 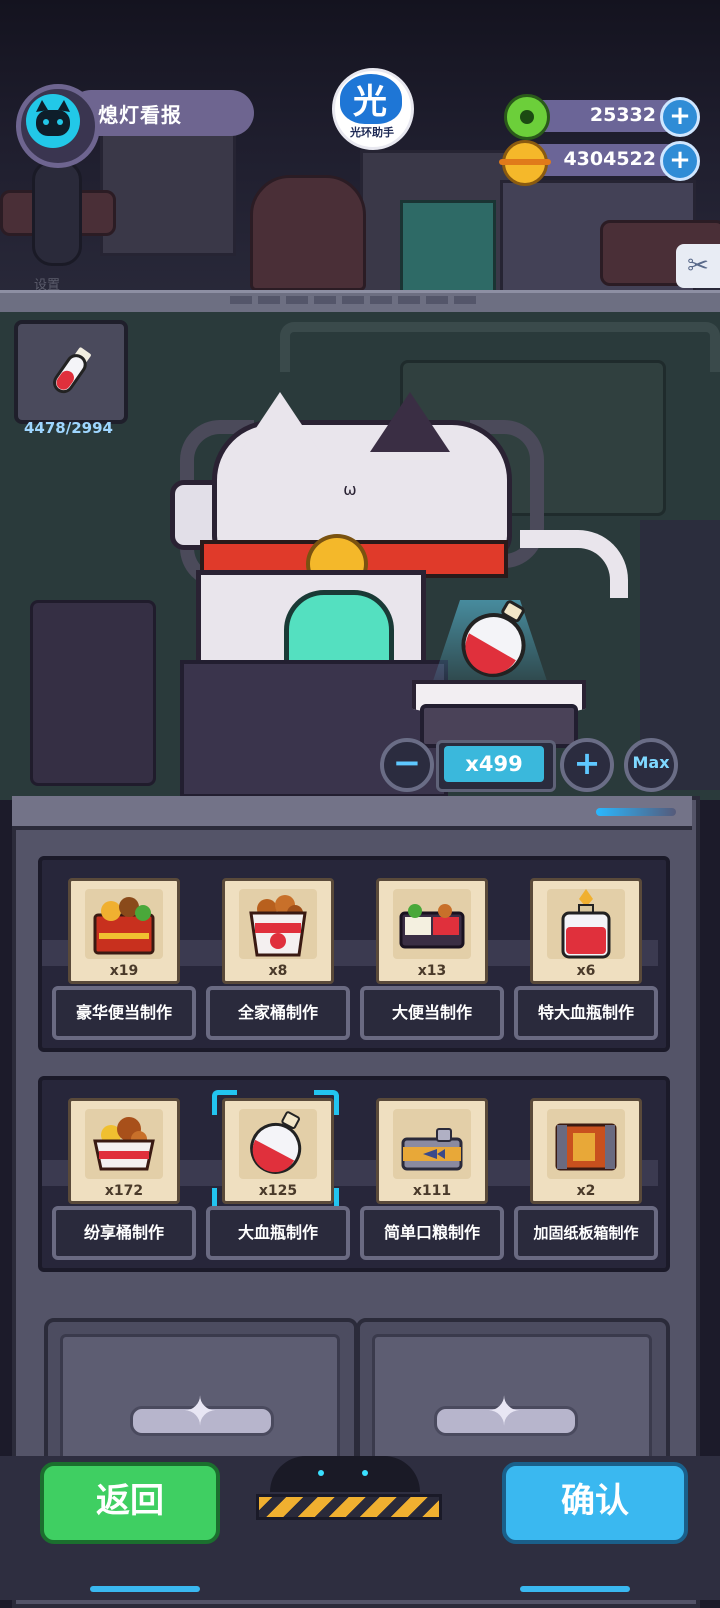 What do you see at coordinates (586, 1013) in the screenshot?
I see `recipe-craft-button: 特大血瓶制作` at bounding box center [586, 1013].